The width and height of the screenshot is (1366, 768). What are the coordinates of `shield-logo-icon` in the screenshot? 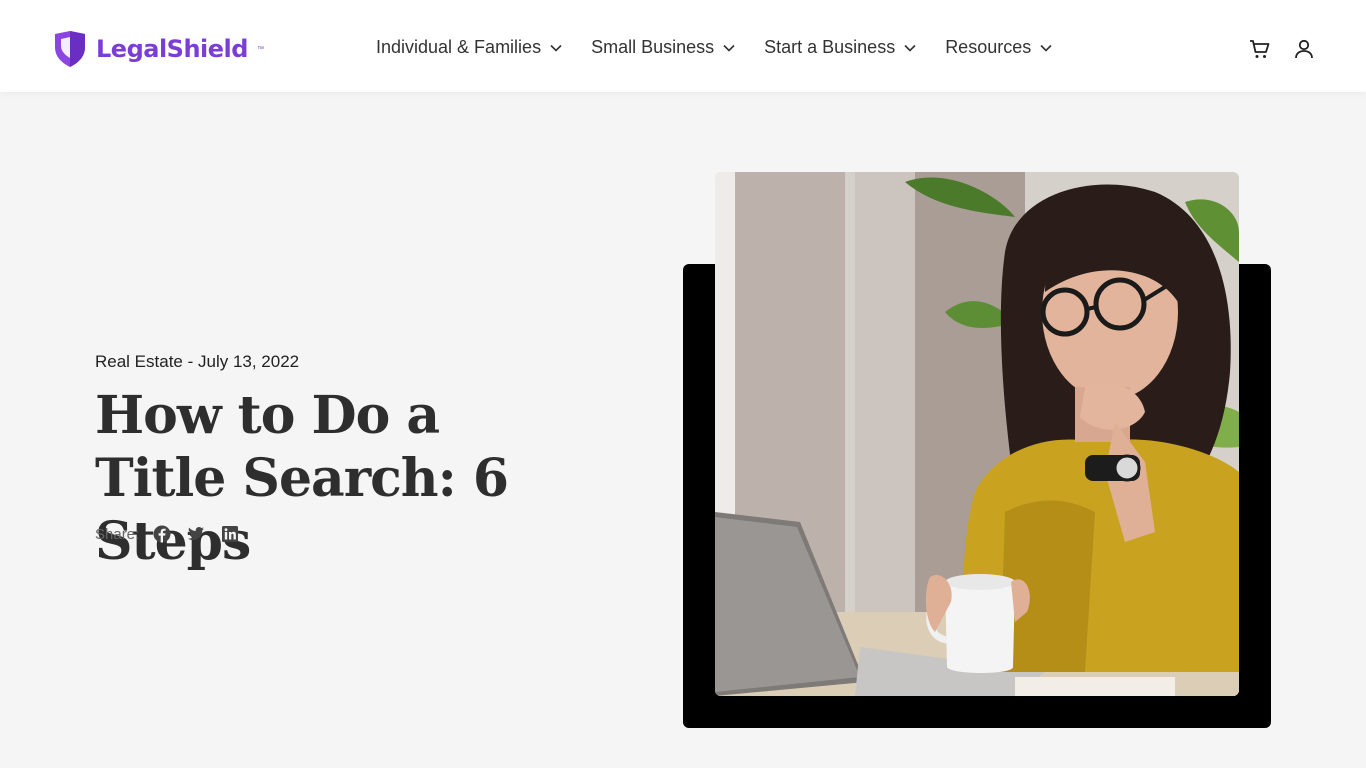 It's located at (70, 49).